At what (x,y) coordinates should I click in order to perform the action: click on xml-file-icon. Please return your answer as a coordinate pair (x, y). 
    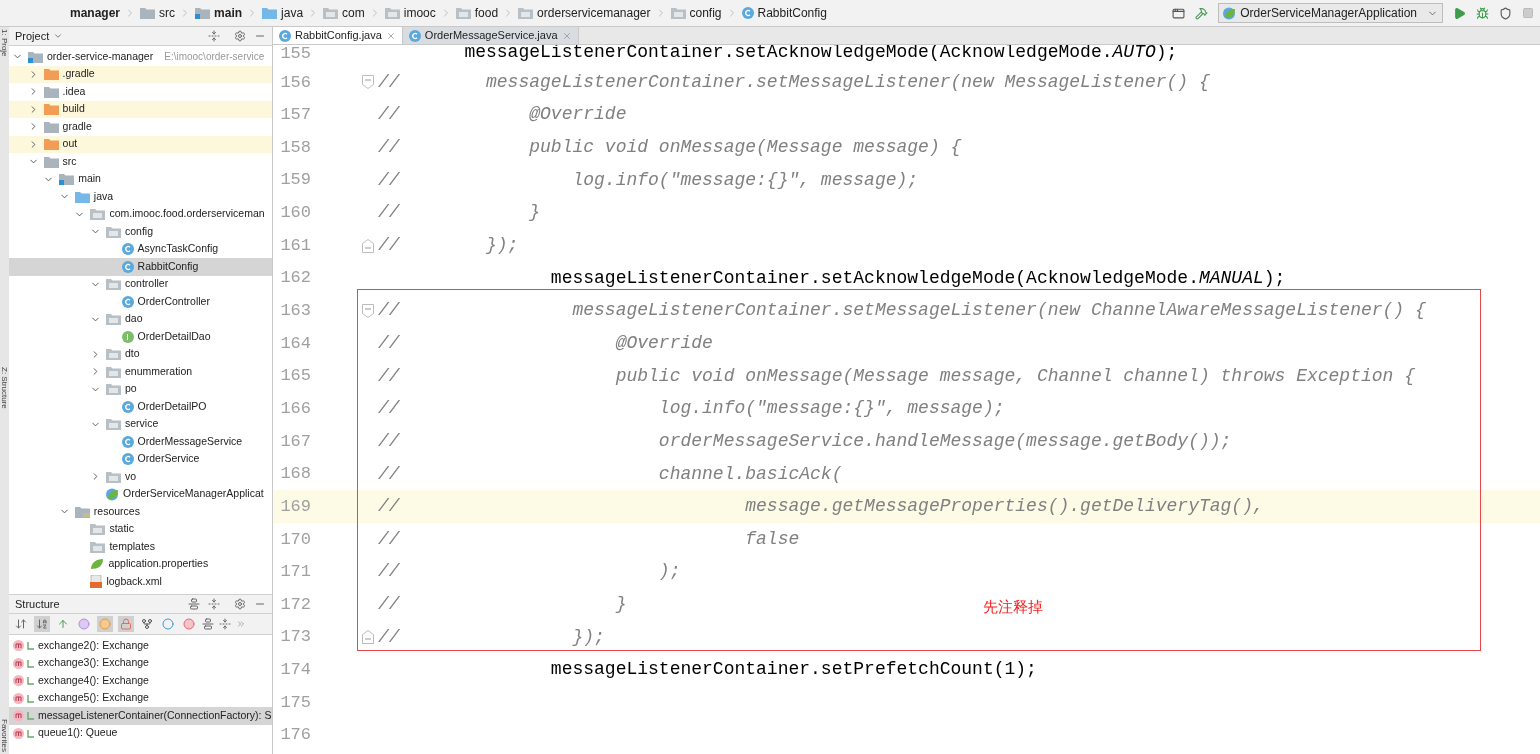
    Looking at the image, I should click on (96, 582).